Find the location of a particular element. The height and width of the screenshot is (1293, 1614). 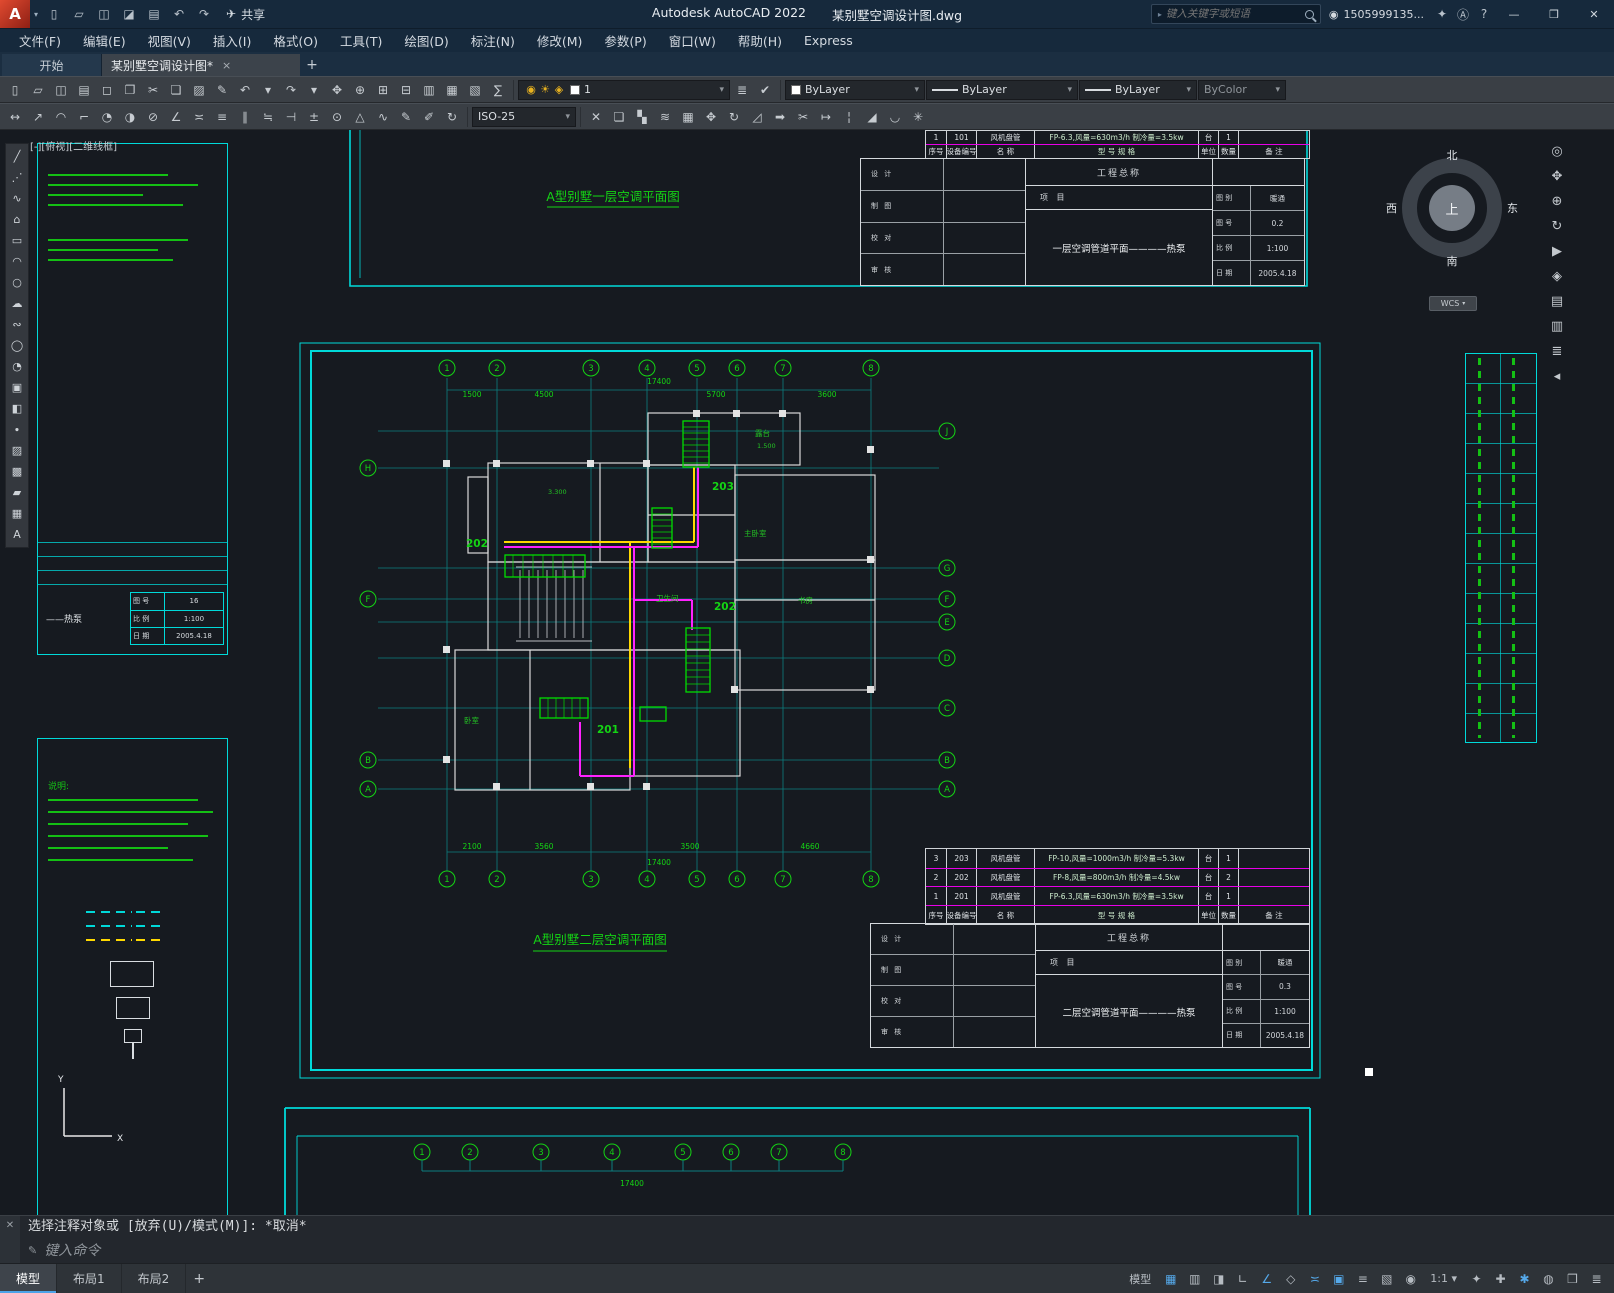

menu-item: 修改(M) is located at coordinates (560, 40).